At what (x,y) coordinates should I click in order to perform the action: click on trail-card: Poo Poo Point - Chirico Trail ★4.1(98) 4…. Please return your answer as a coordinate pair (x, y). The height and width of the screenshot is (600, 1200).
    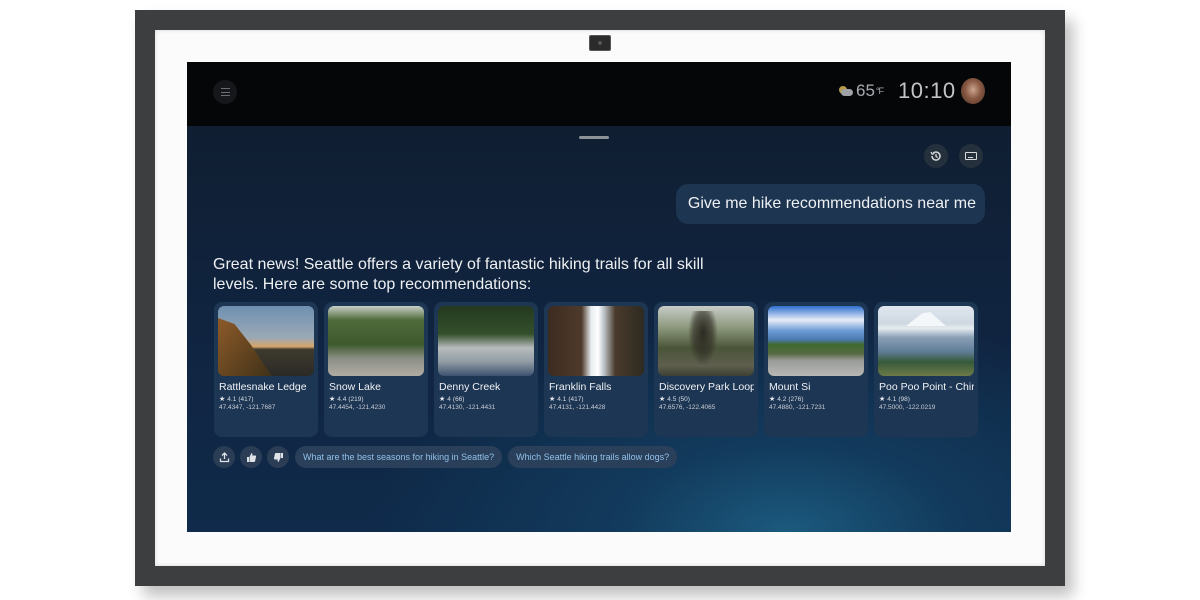
    Looking at the image, I should click on (926, 369).